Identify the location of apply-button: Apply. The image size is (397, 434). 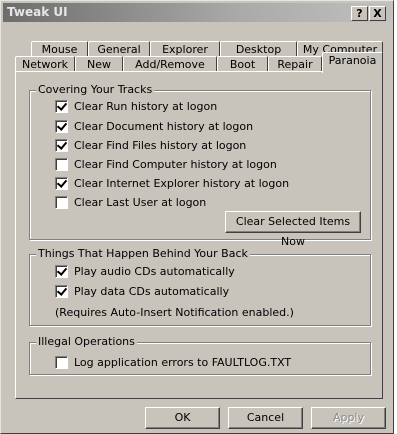
(348, 418).